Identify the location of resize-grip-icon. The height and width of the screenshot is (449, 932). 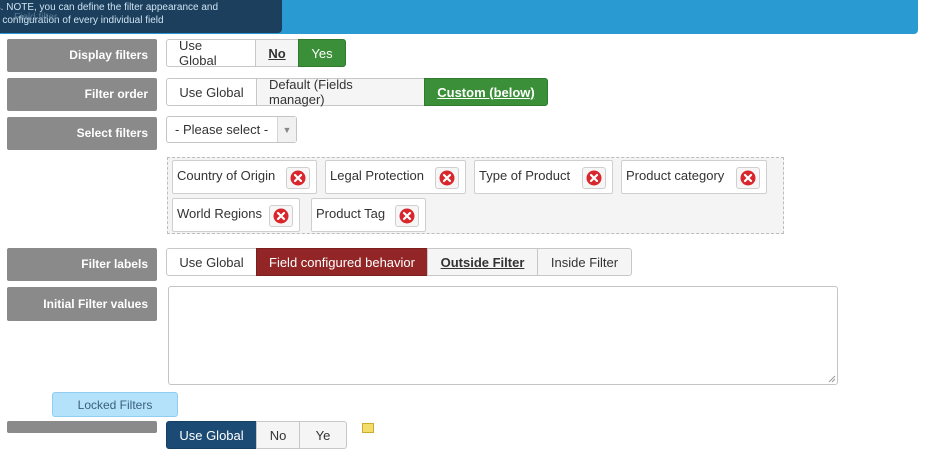
(832, 379).